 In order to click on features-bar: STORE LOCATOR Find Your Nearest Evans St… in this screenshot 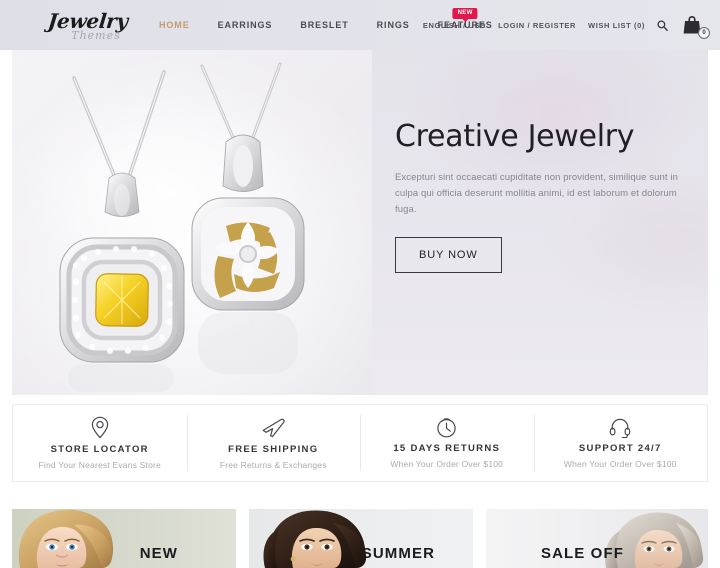, I will do `click(360, 443)`.